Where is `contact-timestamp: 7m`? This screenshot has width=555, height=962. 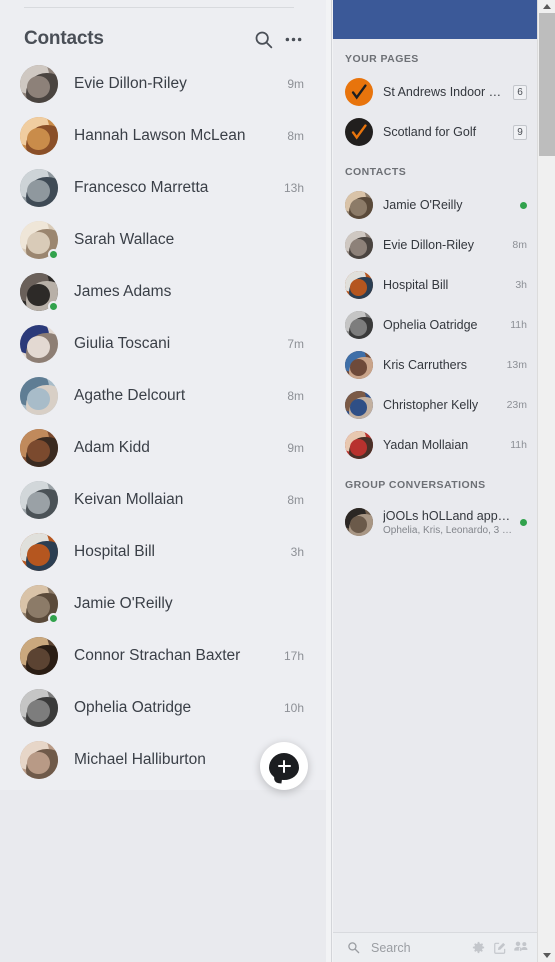 contact-timestamp: 7m is located at coordinates (295, 344).